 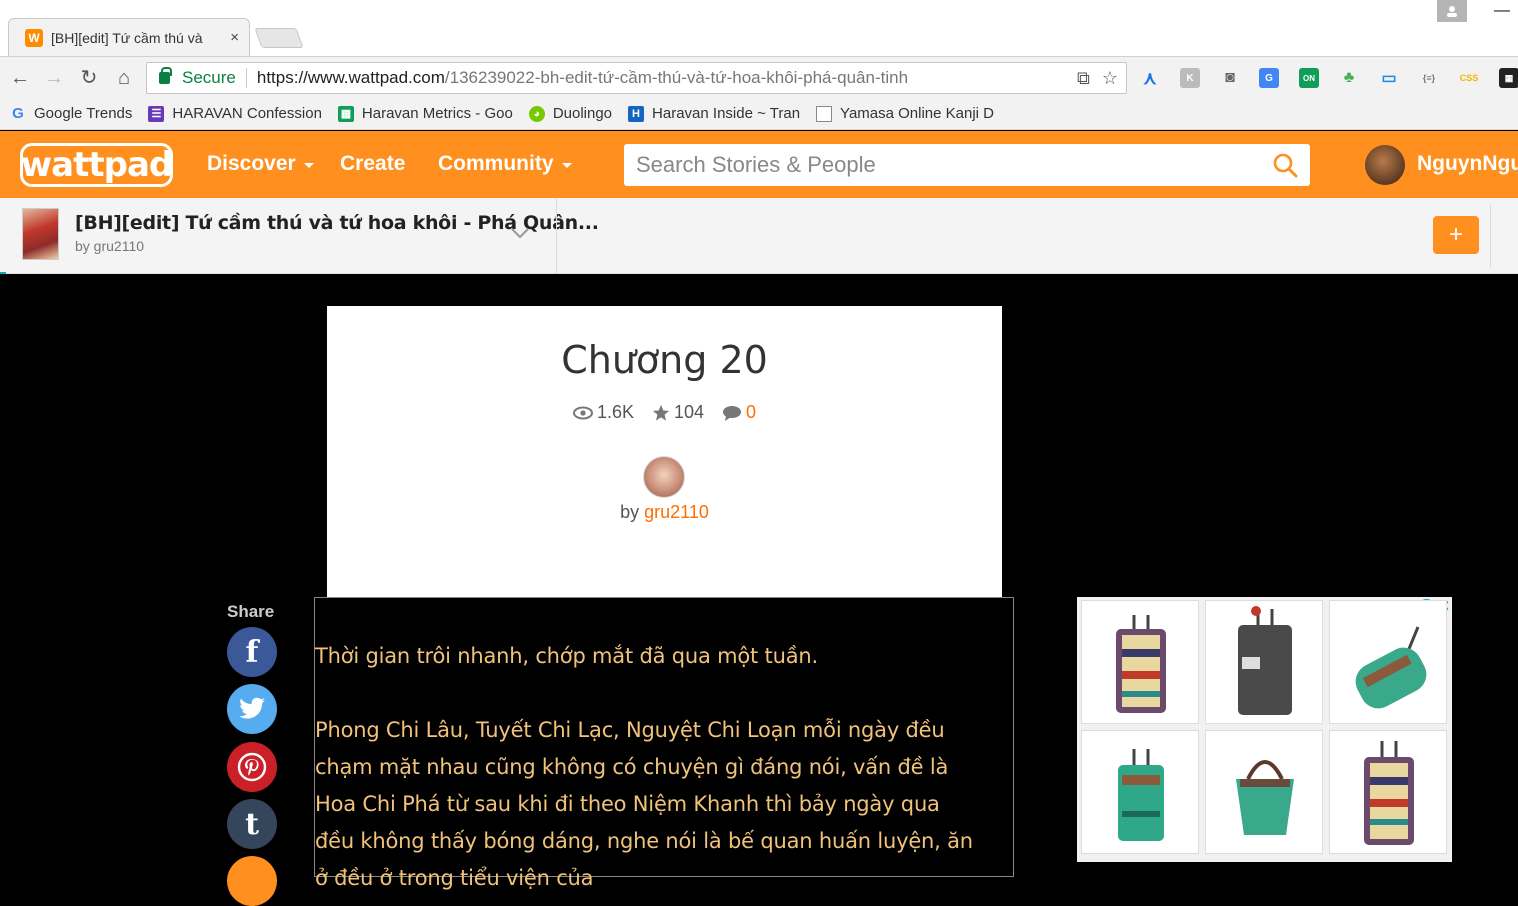 I want to click on bookmark-label: Yamasa Online Kanji D, so click(x=917, y=113).